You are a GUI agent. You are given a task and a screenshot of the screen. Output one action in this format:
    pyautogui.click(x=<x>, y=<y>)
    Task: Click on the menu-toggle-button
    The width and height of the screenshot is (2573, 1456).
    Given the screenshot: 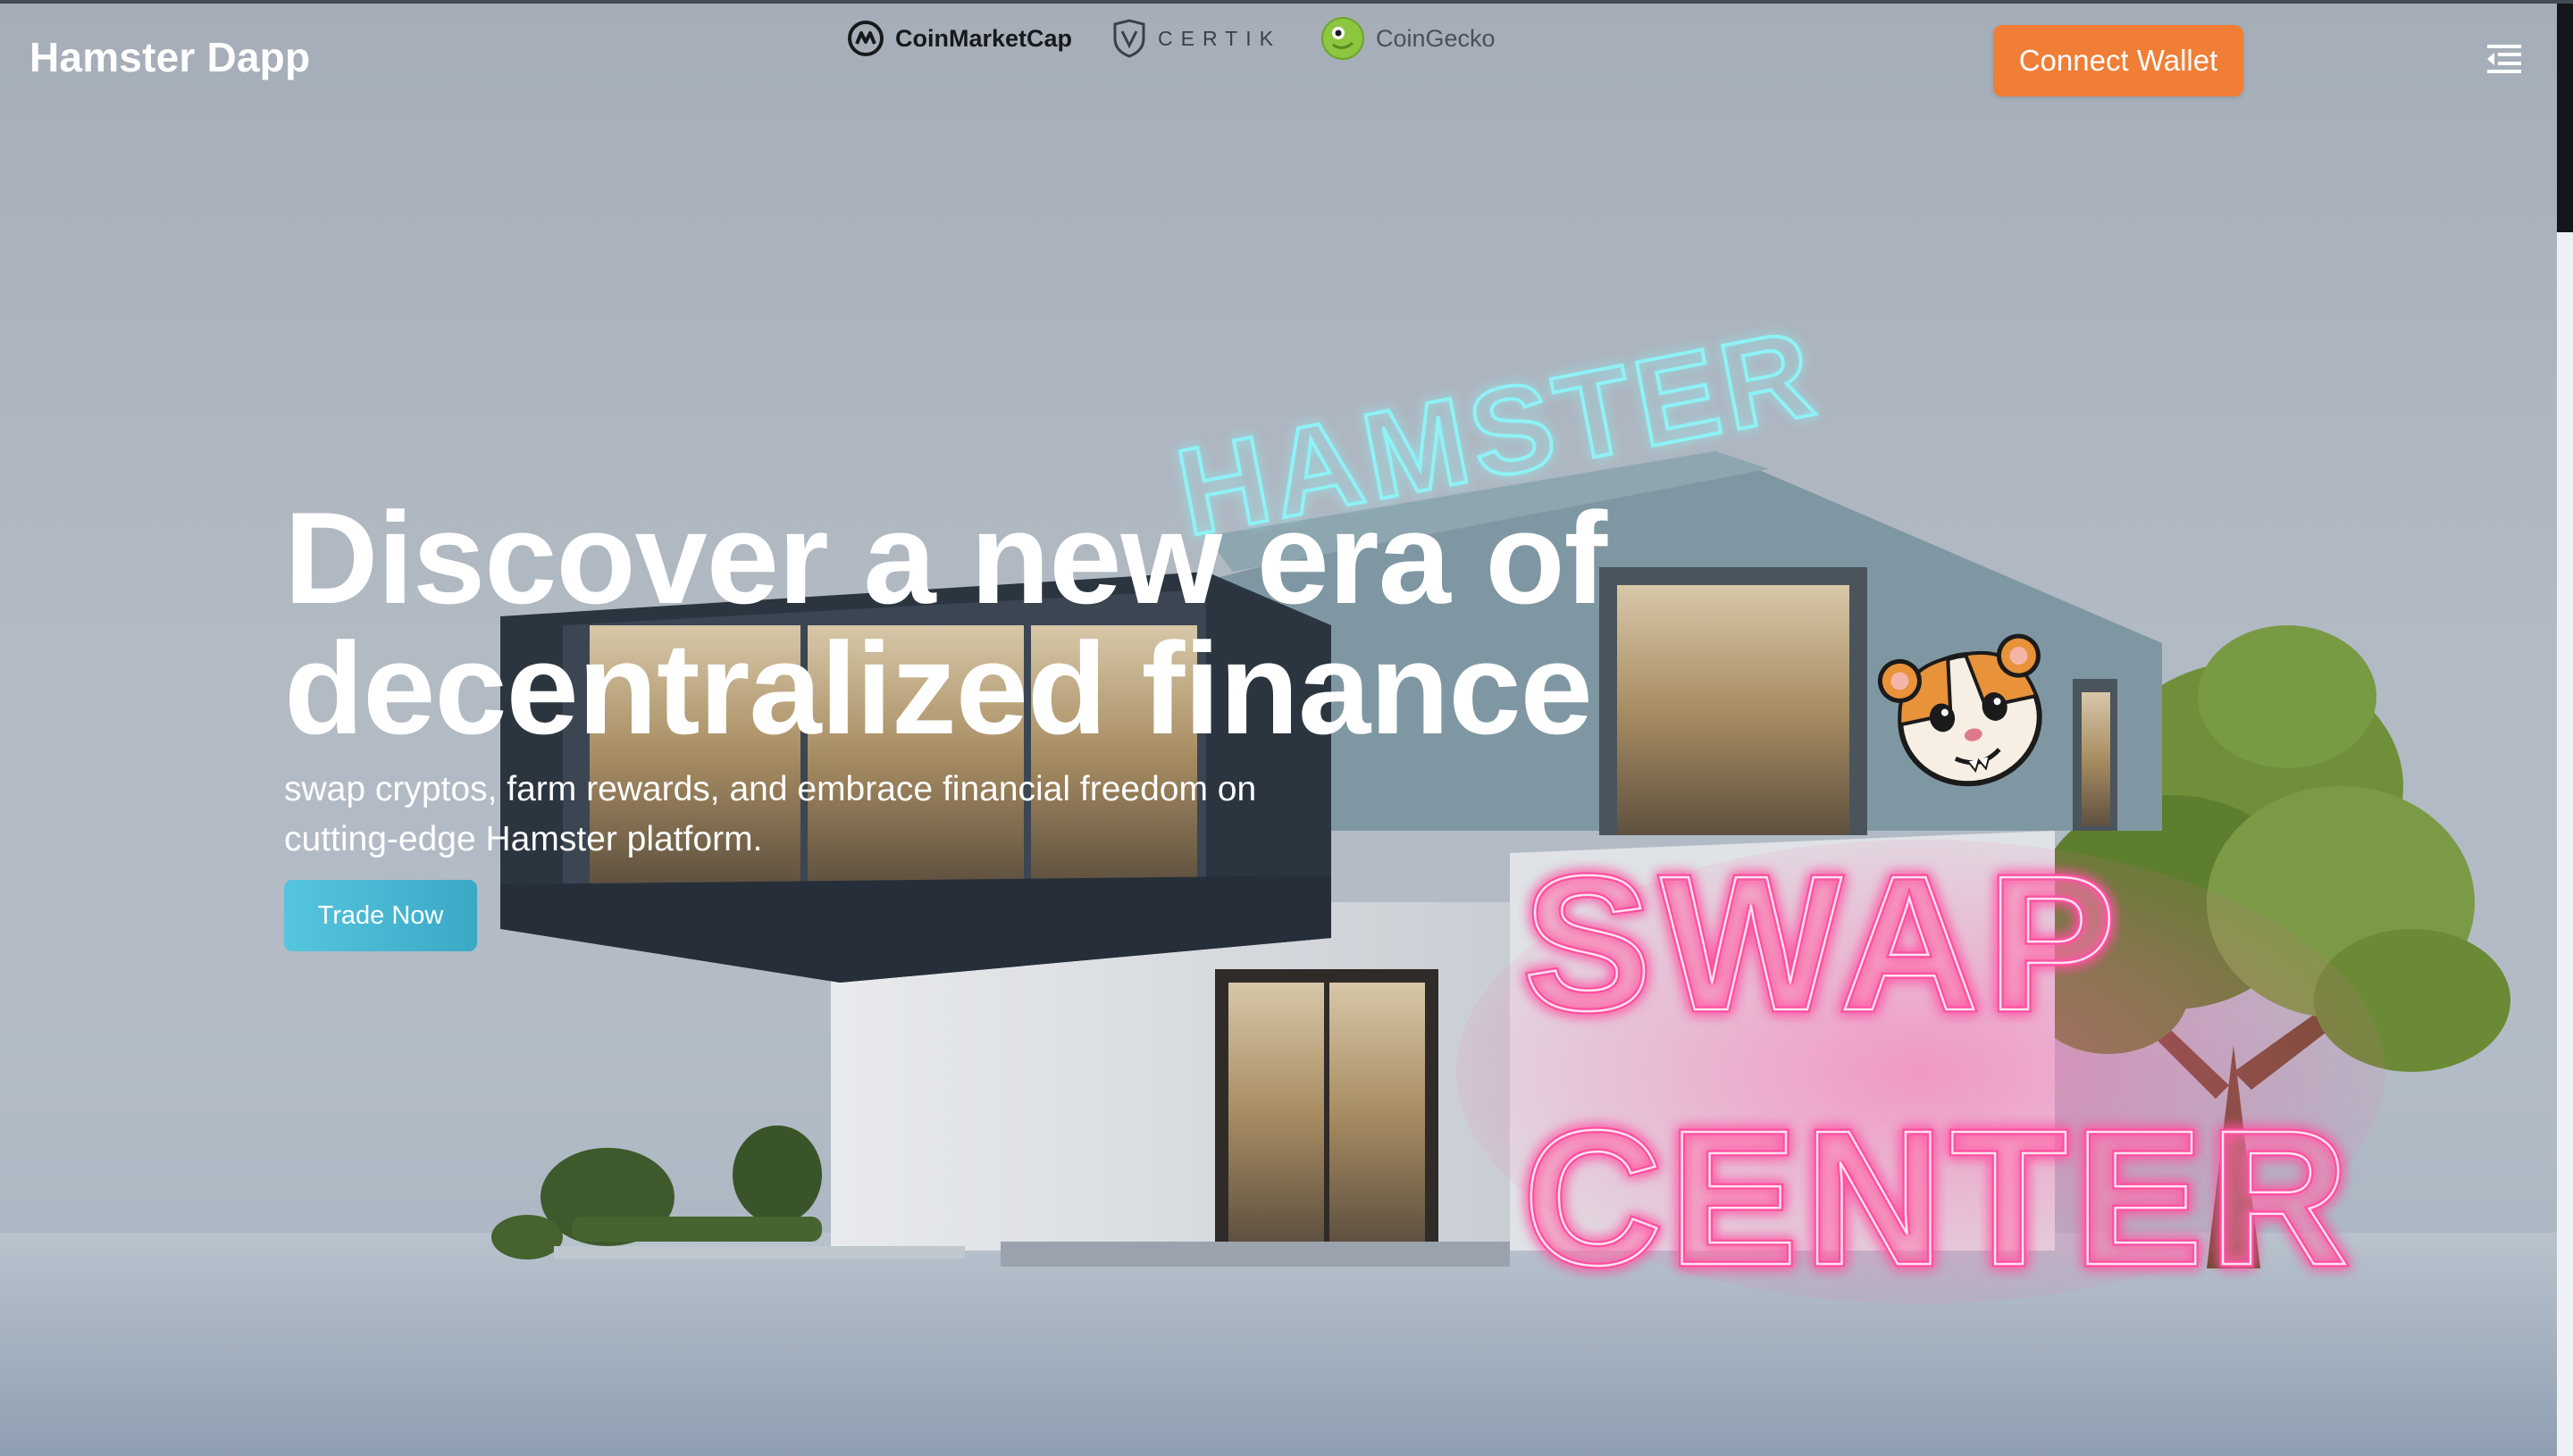 What is the action you would take?
    pyautogui.click(x=2504, y=59)
    